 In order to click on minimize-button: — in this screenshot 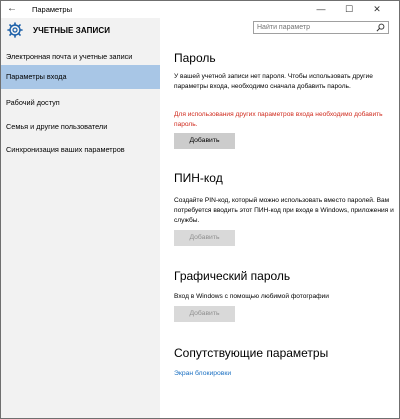, I will do `click(321, 9)`.